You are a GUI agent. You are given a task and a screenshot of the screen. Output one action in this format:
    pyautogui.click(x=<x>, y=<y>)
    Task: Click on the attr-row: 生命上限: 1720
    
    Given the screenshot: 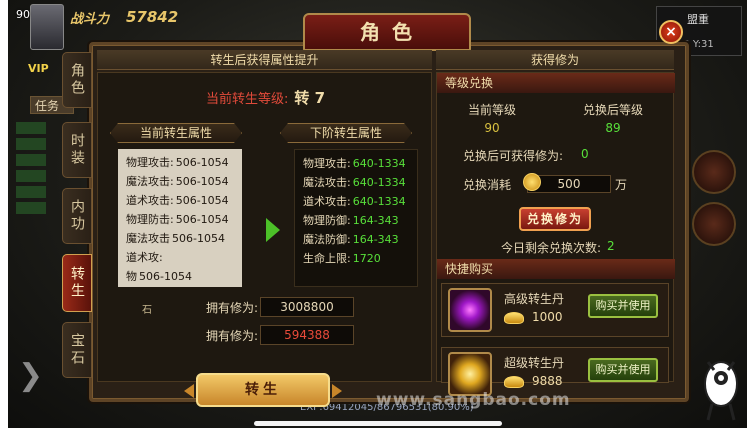 What is the action you would take?
    pyautogui.click(x=342, y=258)
    